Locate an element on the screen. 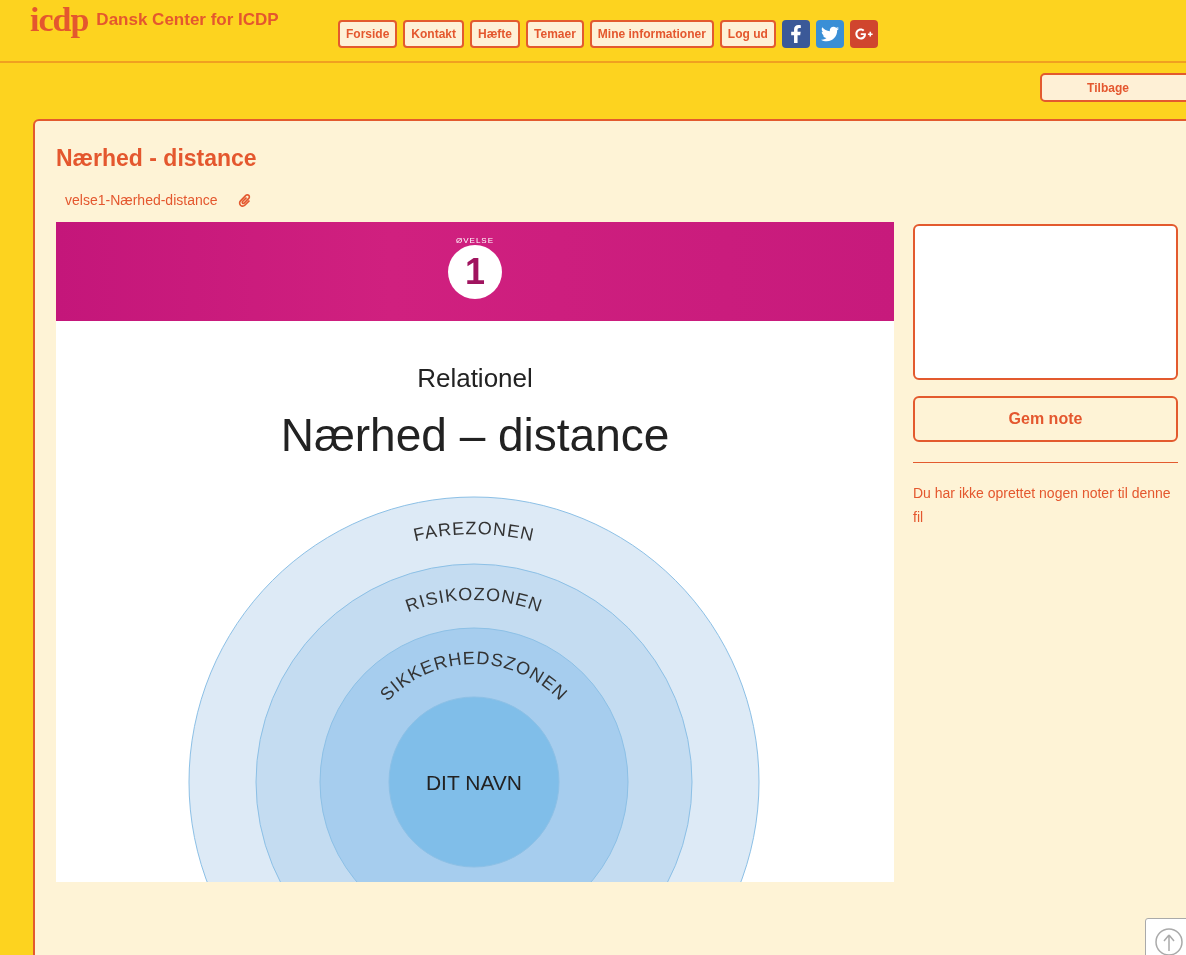  file-name: velse1-Nærhed-distance is located at coordinates (141, 200).